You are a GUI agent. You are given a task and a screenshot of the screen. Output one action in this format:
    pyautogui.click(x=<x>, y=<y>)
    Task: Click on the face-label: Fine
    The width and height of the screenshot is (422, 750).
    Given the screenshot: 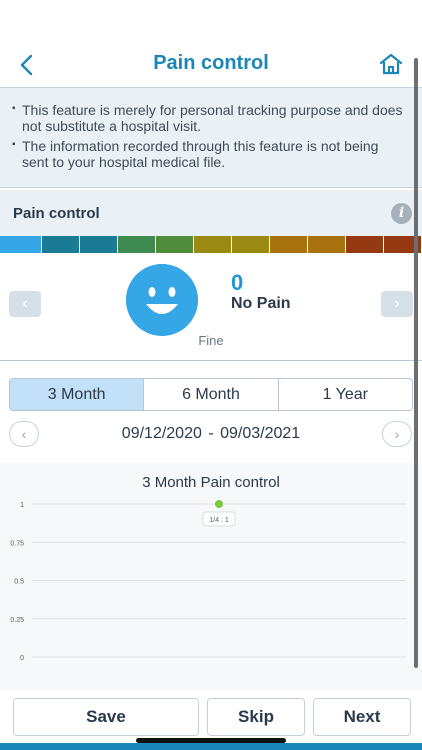 What is the action you would take?
    pyautogui.click(x=211, y=340)
    